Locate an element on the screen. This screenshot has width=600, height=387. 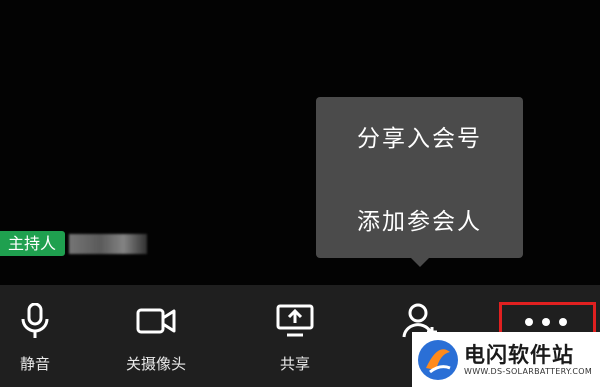
watermark-logo-icon is located at coordinates (438, 359).